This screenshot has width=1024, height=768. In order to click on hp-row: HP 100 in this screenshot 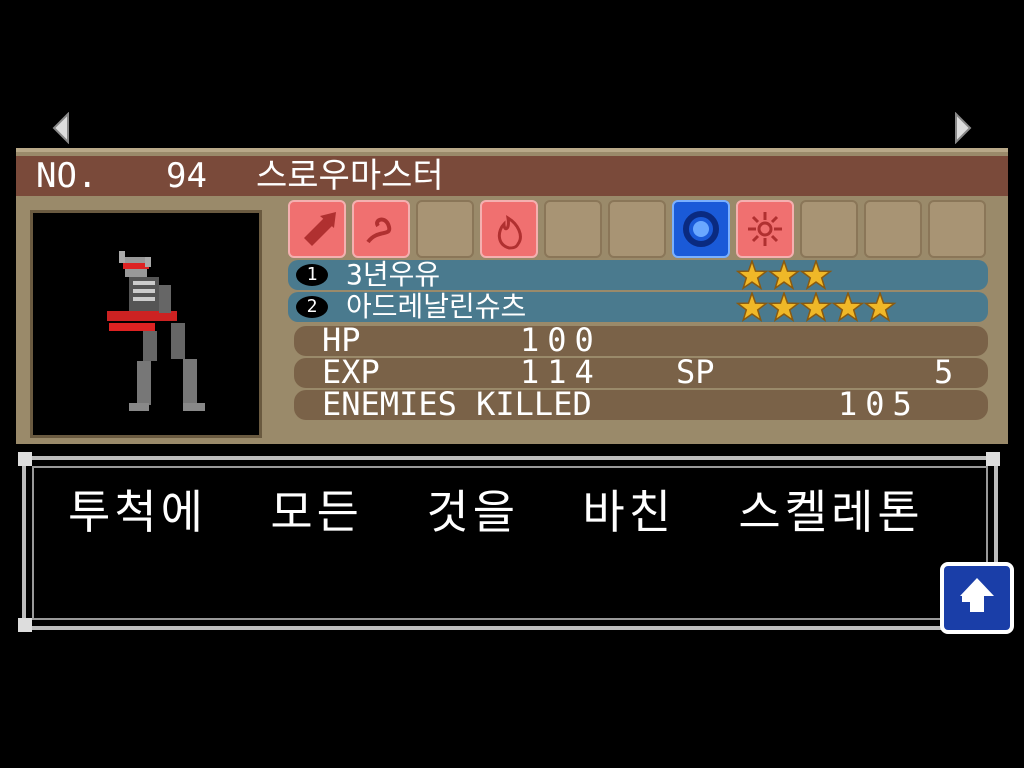, I will do `click(641, 340)`.